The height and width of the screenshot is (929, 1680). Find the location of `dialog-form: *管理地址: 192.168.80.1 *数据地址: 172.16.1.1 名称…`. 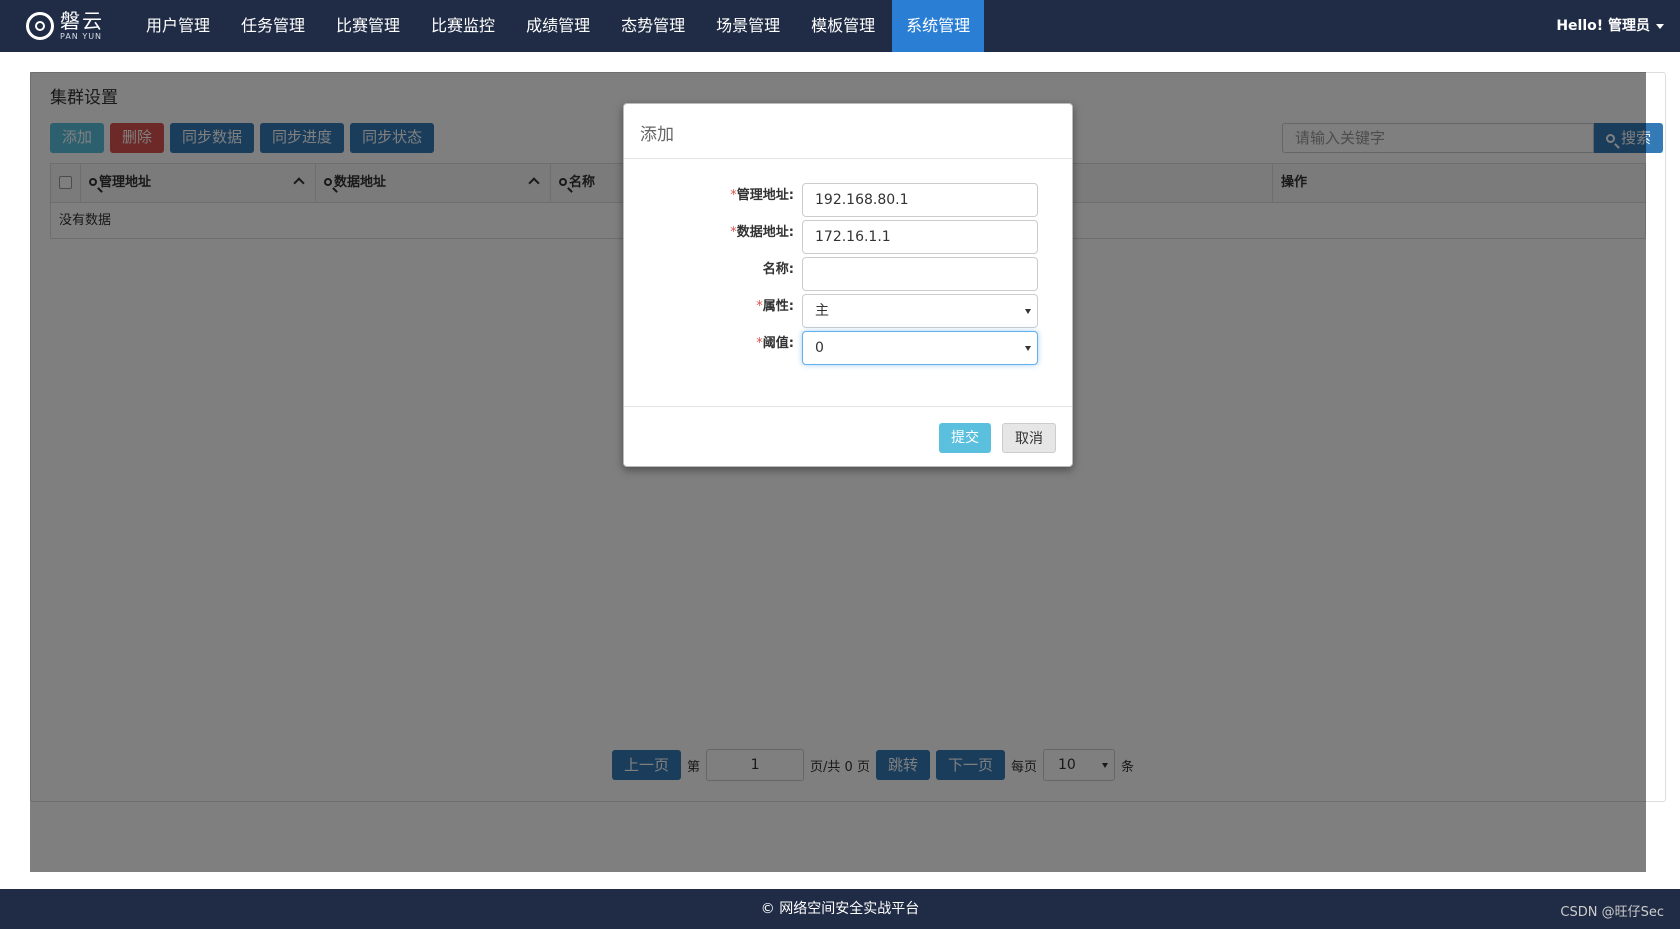

dialog-form: *管理地址: 192.168.80.1 *数据地址: 172.16.1.1 名称… is located at coordinates (848, 283).